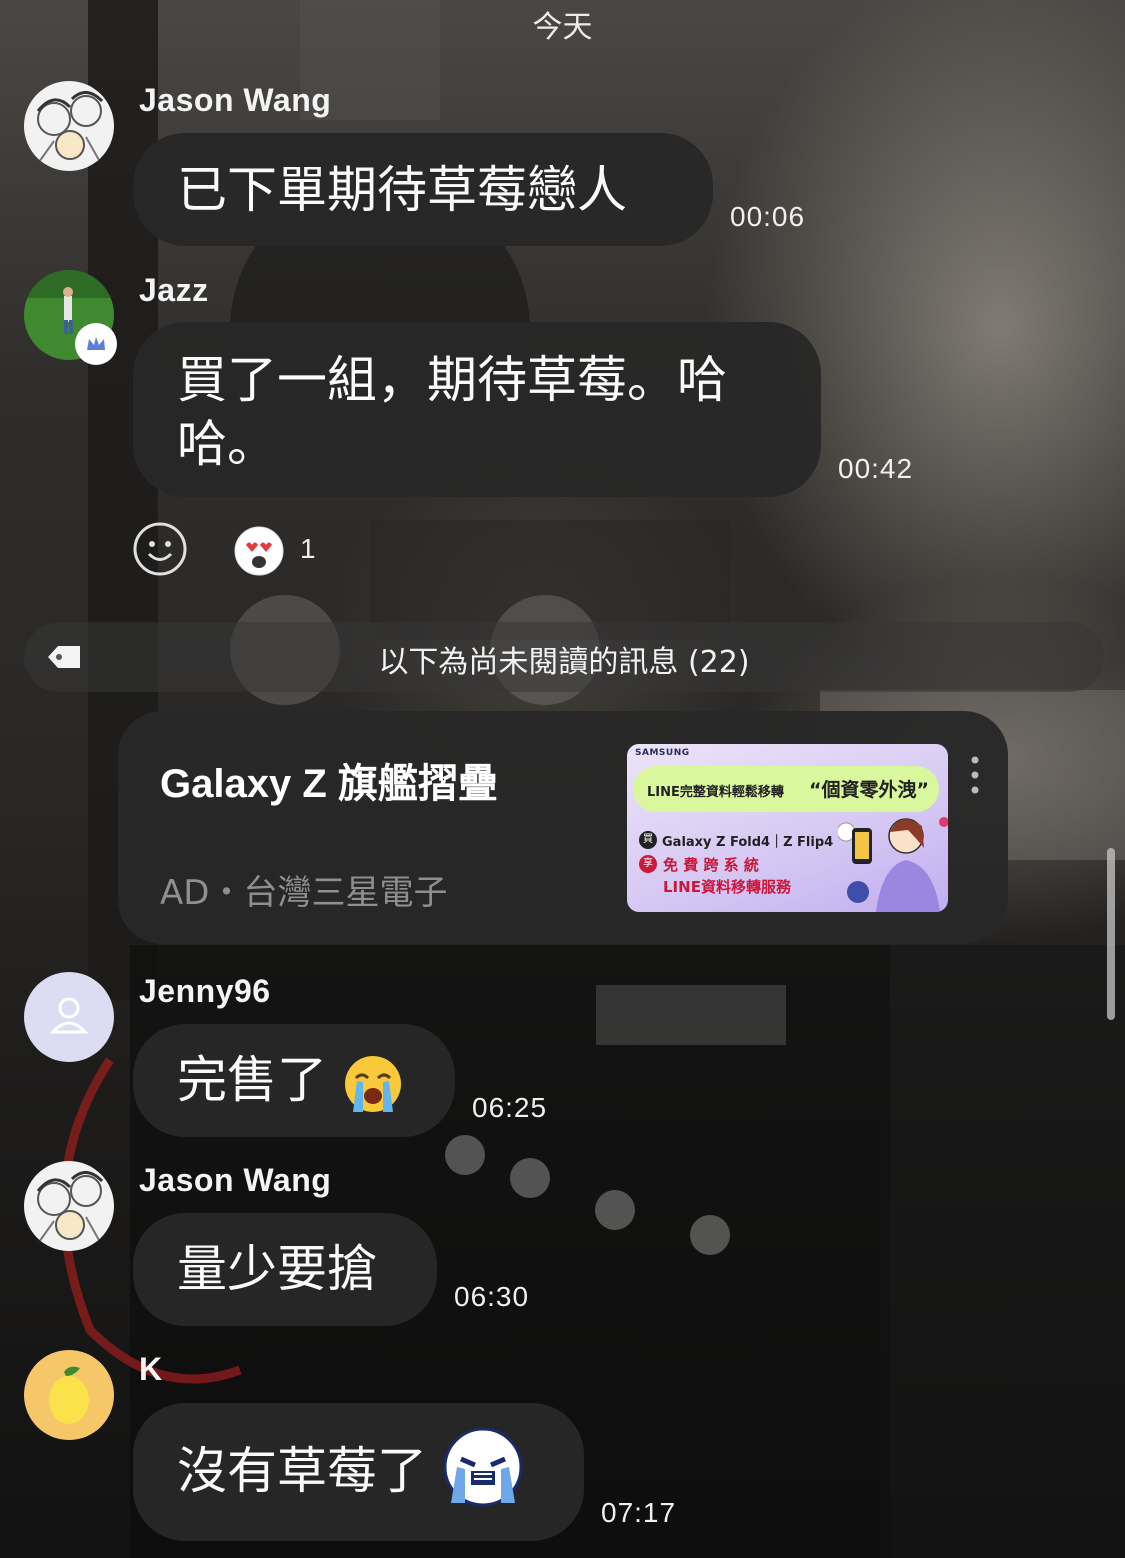  Describe the element at coordinates (492, 1296) in the screenshot. I see `message-time: 06:30` at that location.